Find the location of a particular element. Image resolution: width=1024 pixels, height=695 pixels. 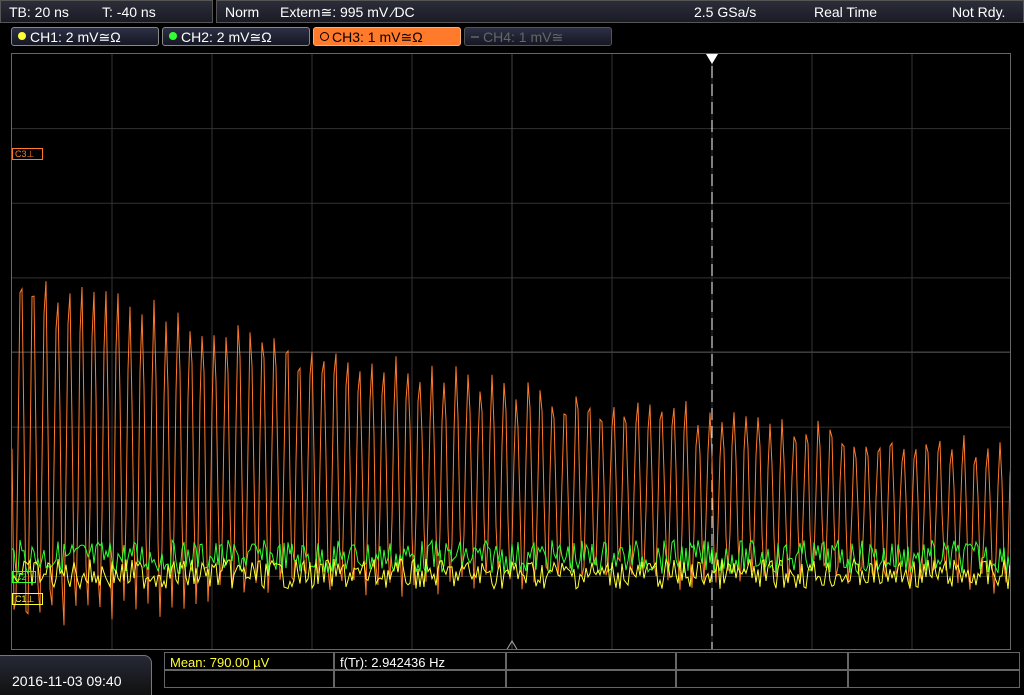

measure-mean-cell: Mean: 790.00 µV is located at coordinates (249, 661).